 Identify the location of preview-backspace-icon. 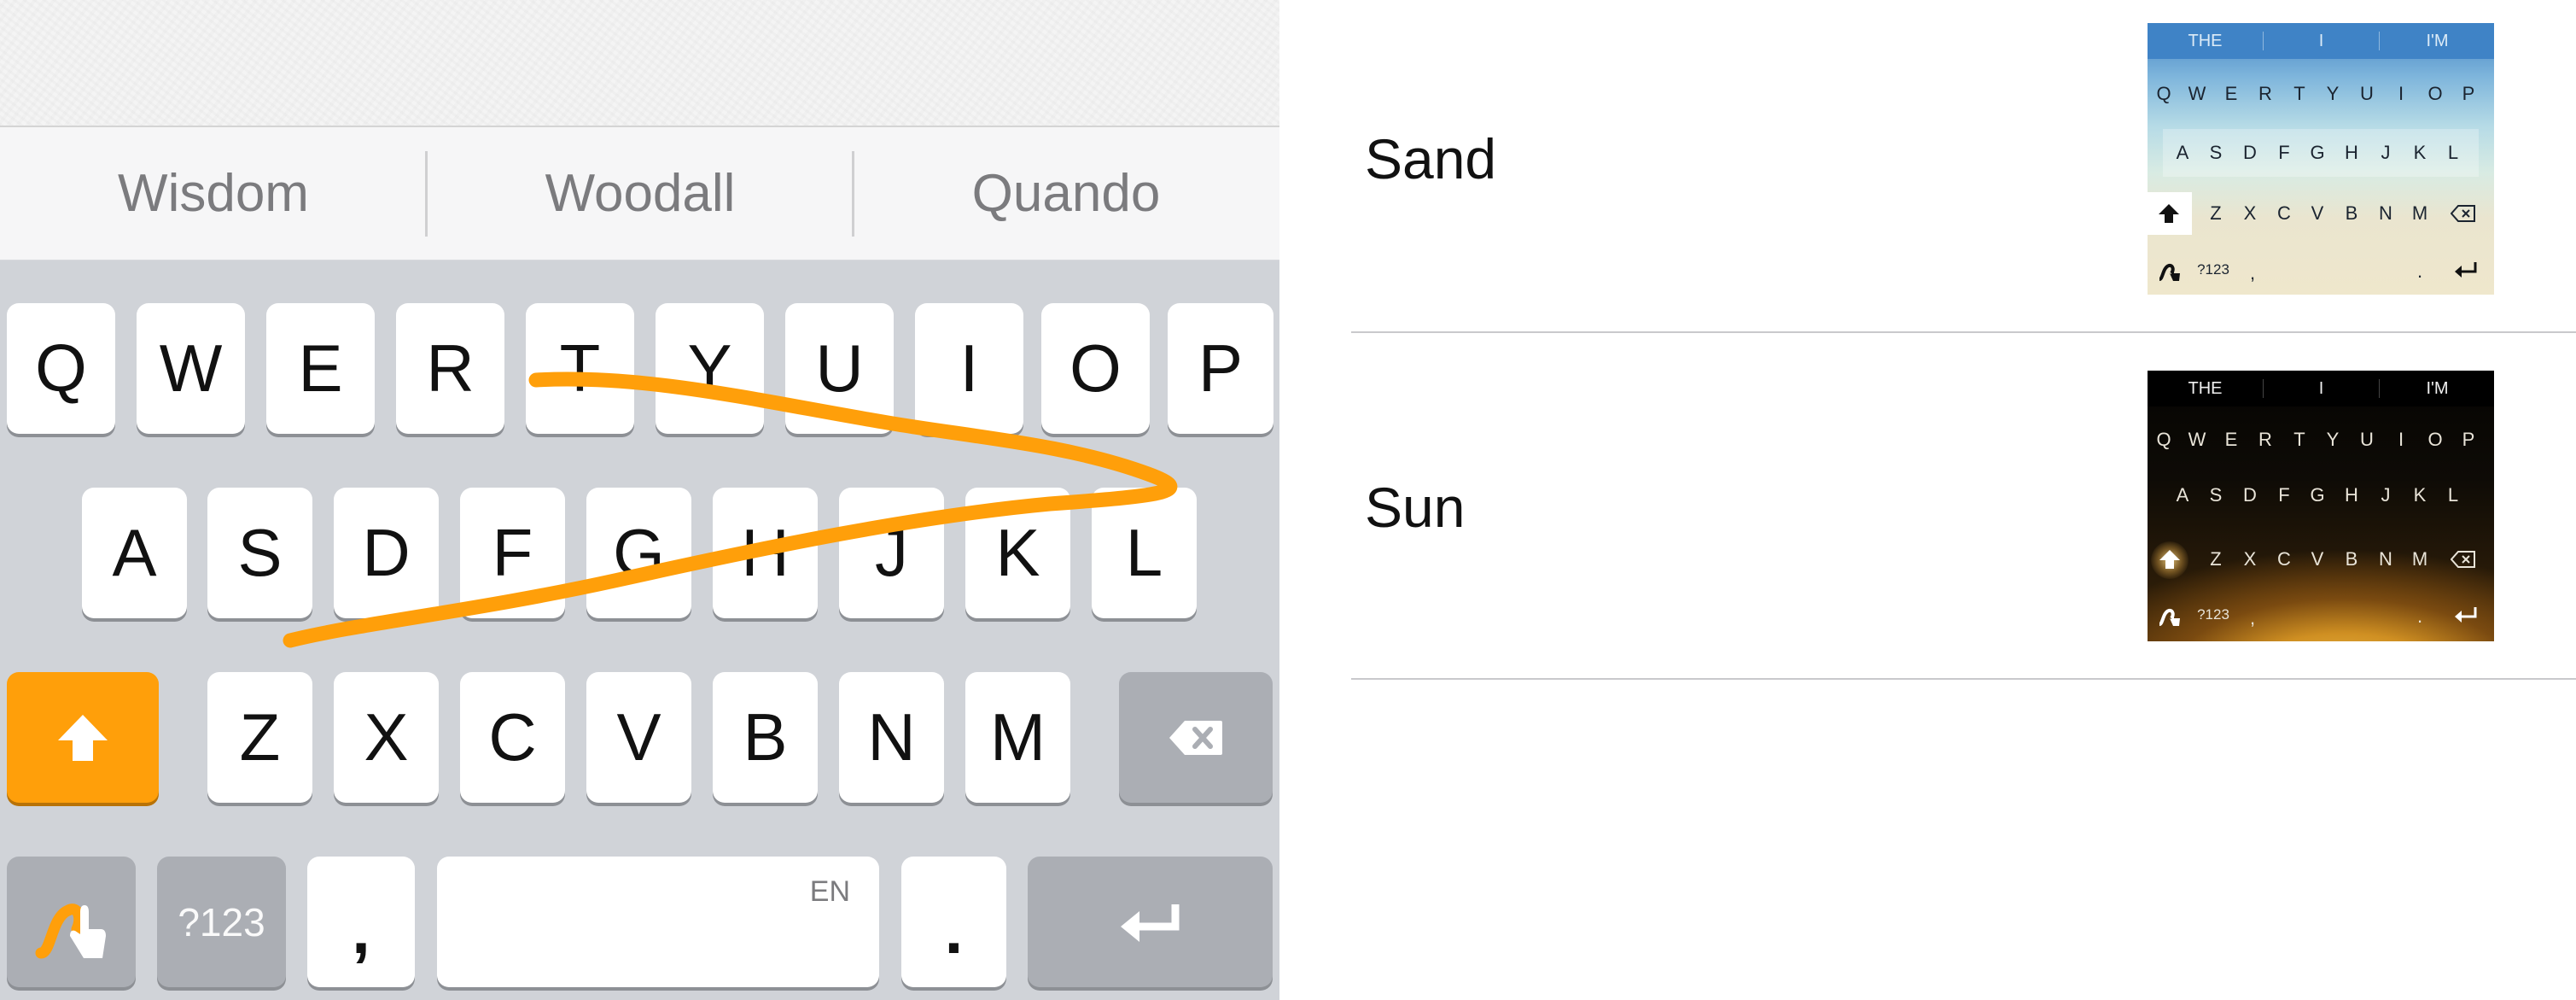
(2463, 559).